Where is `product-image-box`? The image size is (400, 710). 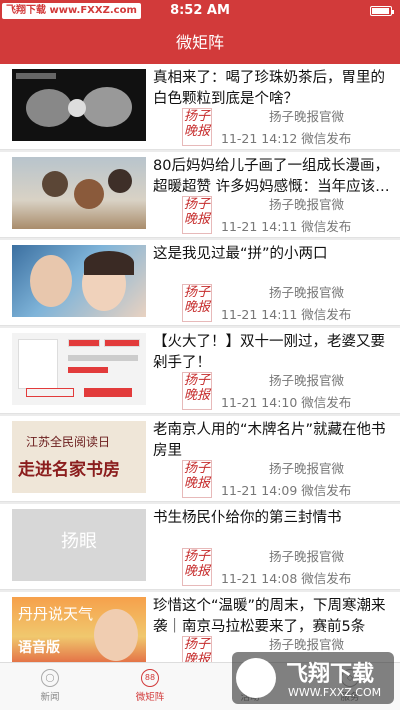
product-image-box is located at coordinates (38, 364).